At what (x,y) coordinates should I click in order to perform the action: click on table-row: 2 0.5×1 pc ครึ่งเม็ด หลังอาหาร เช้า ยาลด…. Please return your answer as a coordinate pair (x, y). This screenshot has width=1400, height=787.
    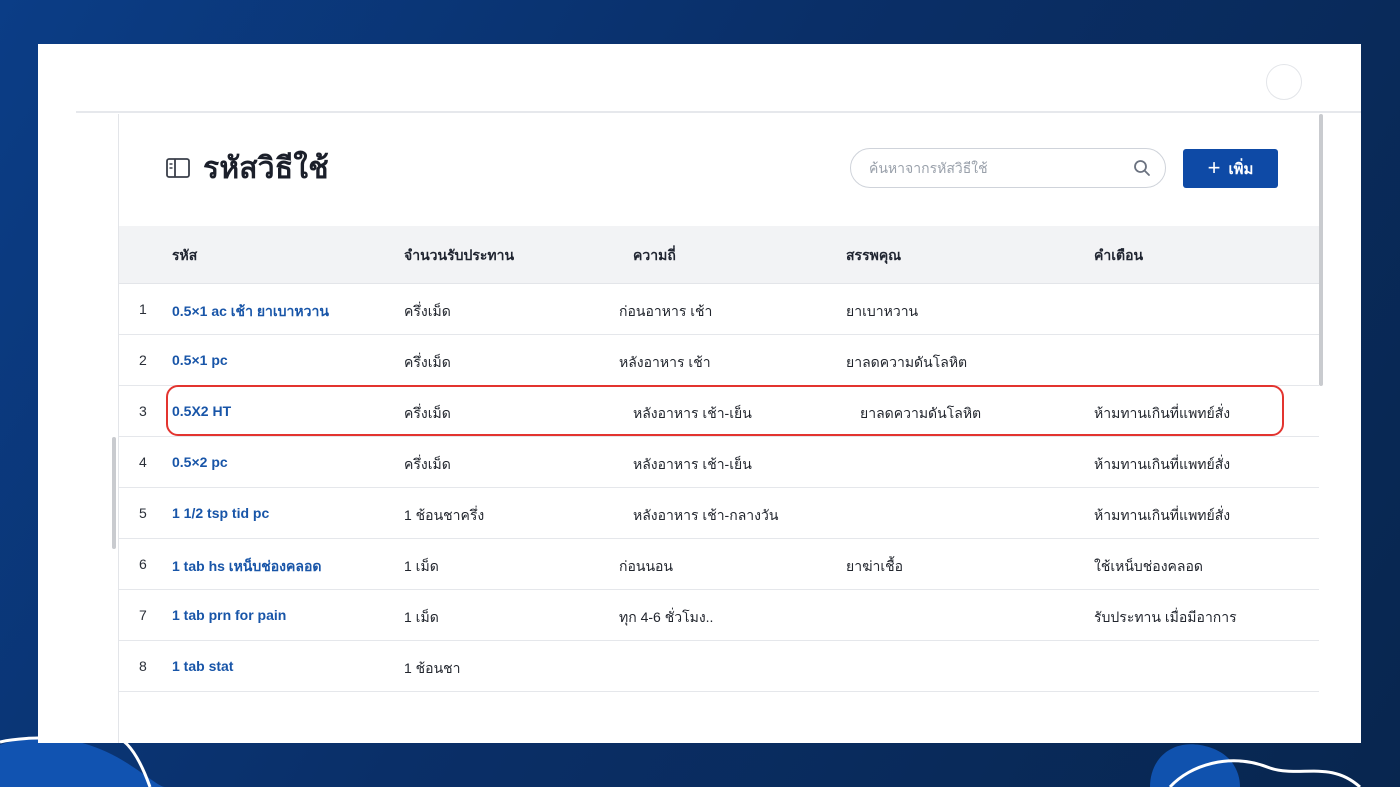
    Looking at the image, I should click on (719, 360).